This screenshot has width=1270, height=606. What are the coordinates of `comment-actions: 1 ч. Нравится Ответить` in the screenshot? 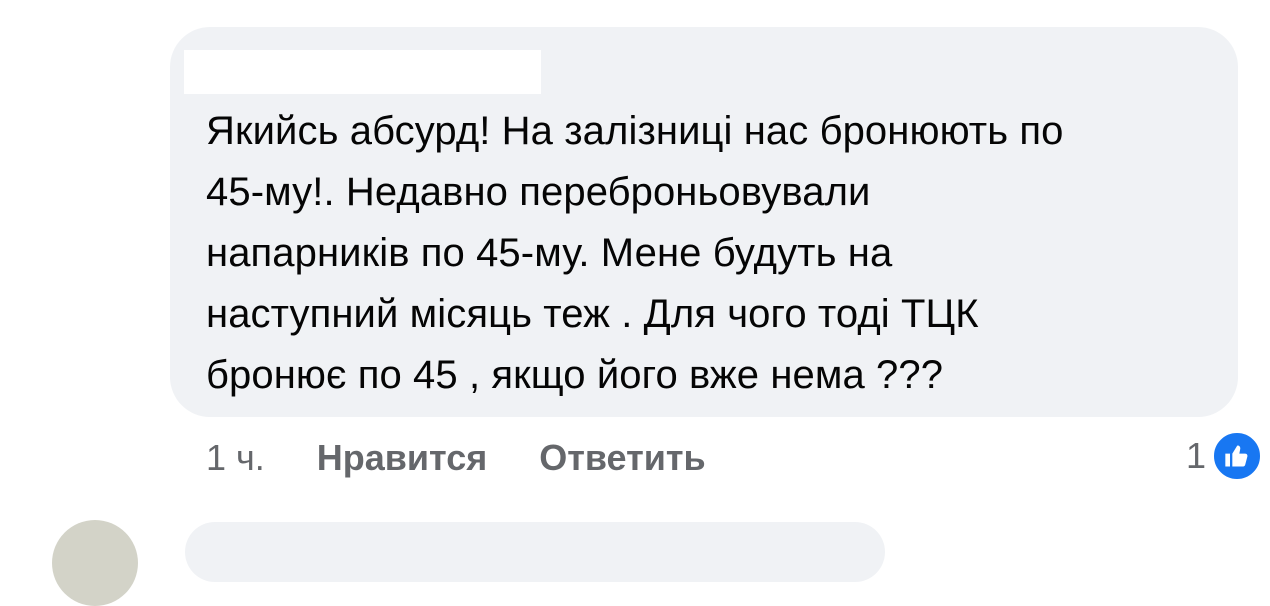 It's located at (482, 458).